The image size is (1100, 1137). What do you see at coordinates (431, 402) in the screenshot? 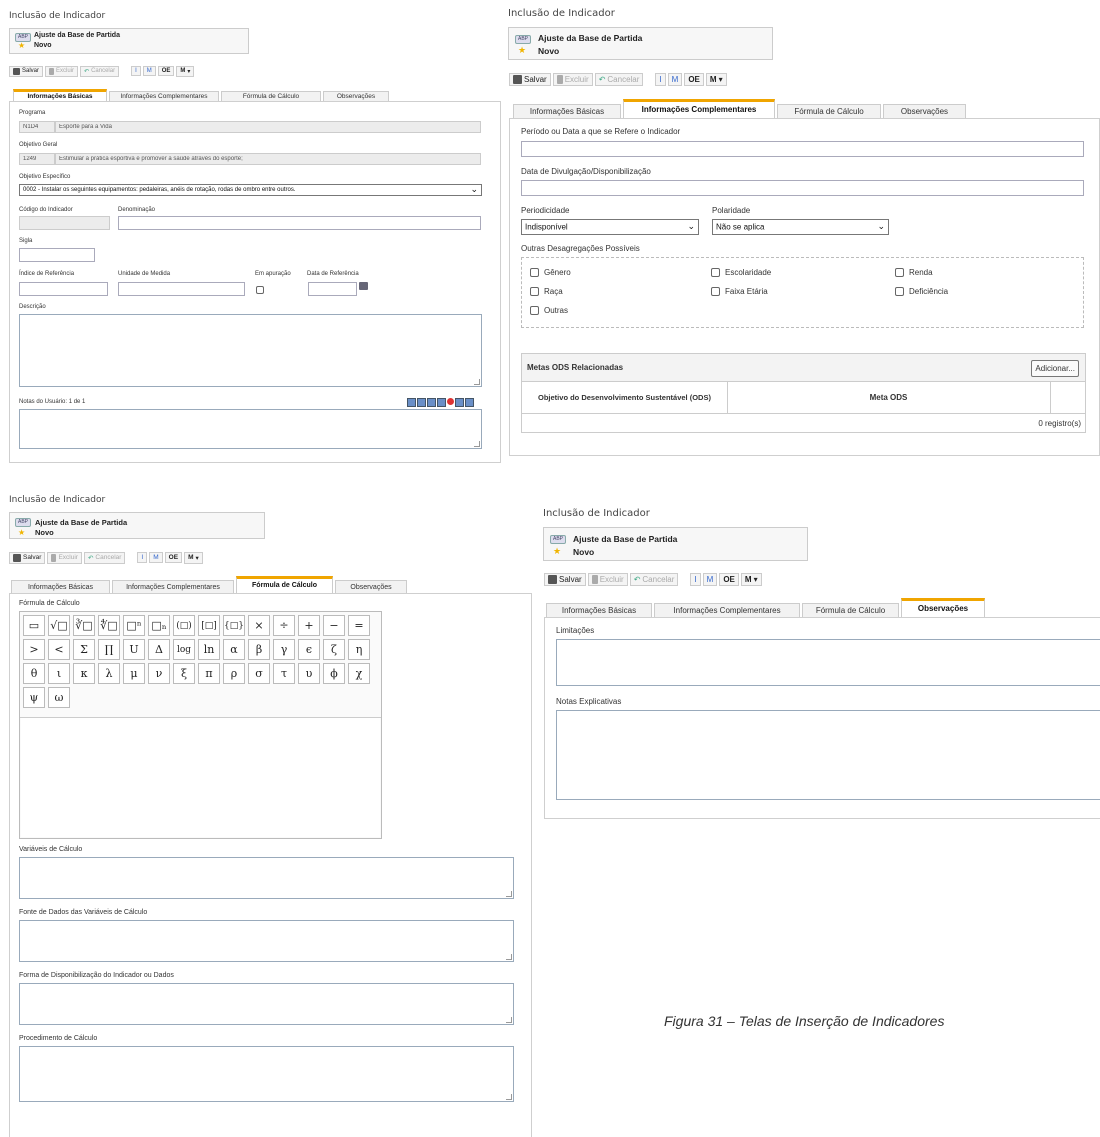
I see `add-note-icon` at bounding box center [431, 402].